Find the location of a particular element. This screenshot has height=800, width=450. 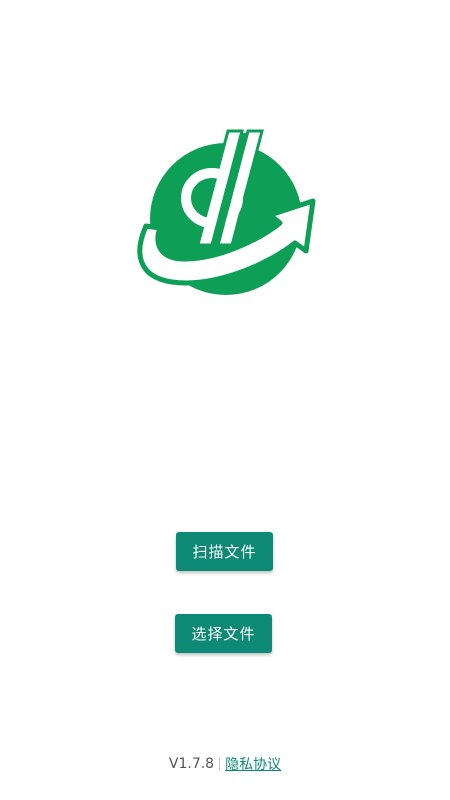

footer: V1.7.8 隐私协议 is located at coordinates (225, 764).